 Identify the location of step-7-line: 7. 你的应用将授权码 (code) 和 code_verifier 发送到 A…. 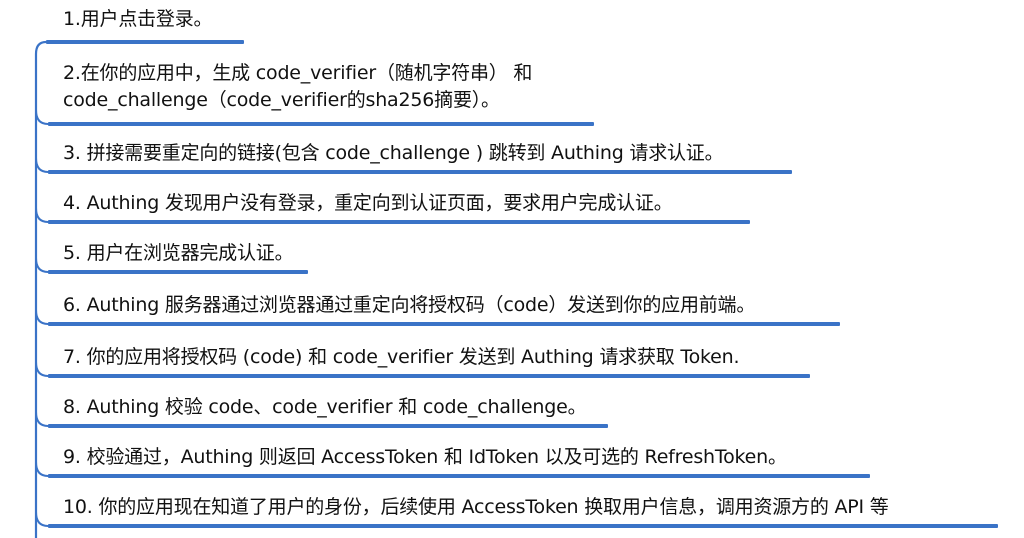
(401, 357).